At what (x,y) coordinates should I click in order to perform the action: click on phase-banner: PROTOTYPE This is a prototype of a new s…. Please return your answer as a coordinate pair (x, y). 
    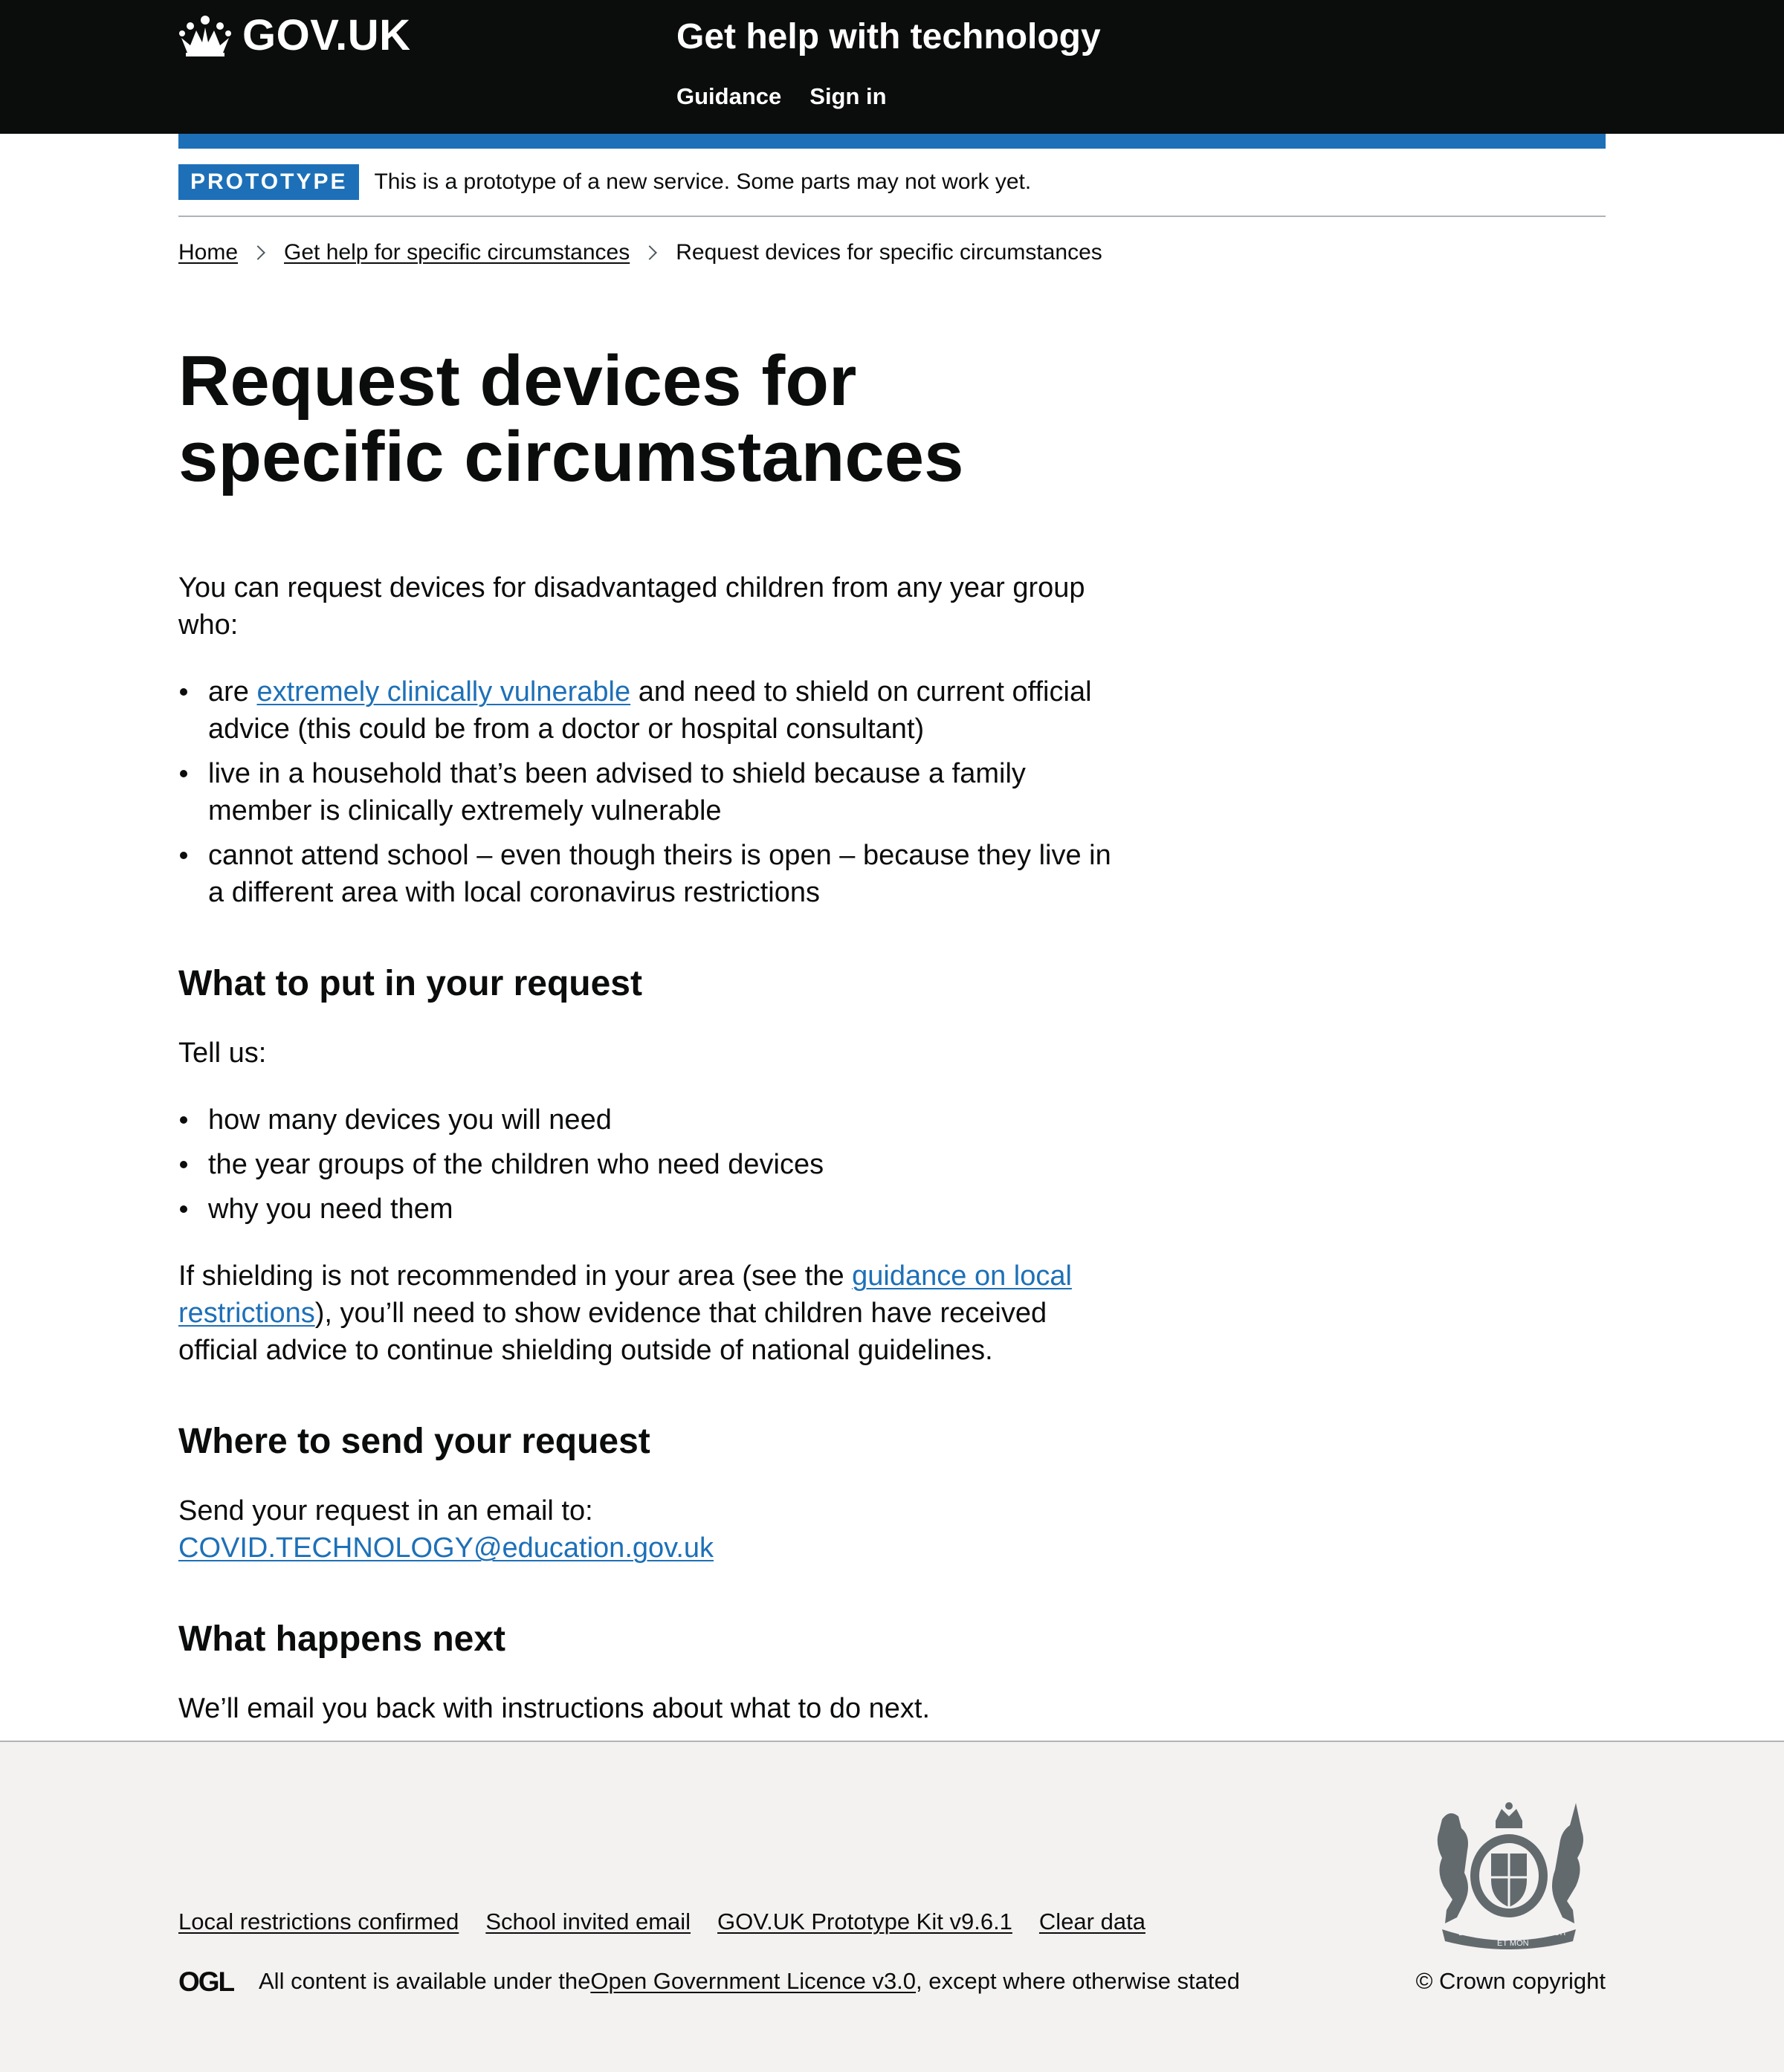
    Looking at the image, I should click on (892, 183).